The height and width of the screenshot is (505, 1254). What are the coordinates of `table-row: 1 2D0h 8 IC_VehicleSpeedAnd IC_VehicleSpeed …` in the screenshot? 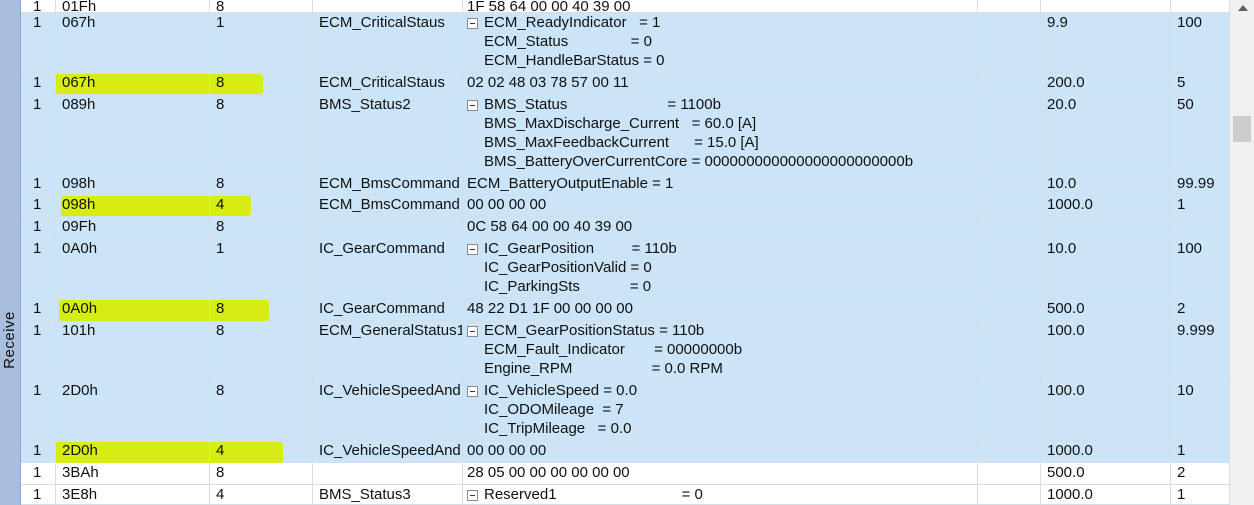 It's located at (625, 411).